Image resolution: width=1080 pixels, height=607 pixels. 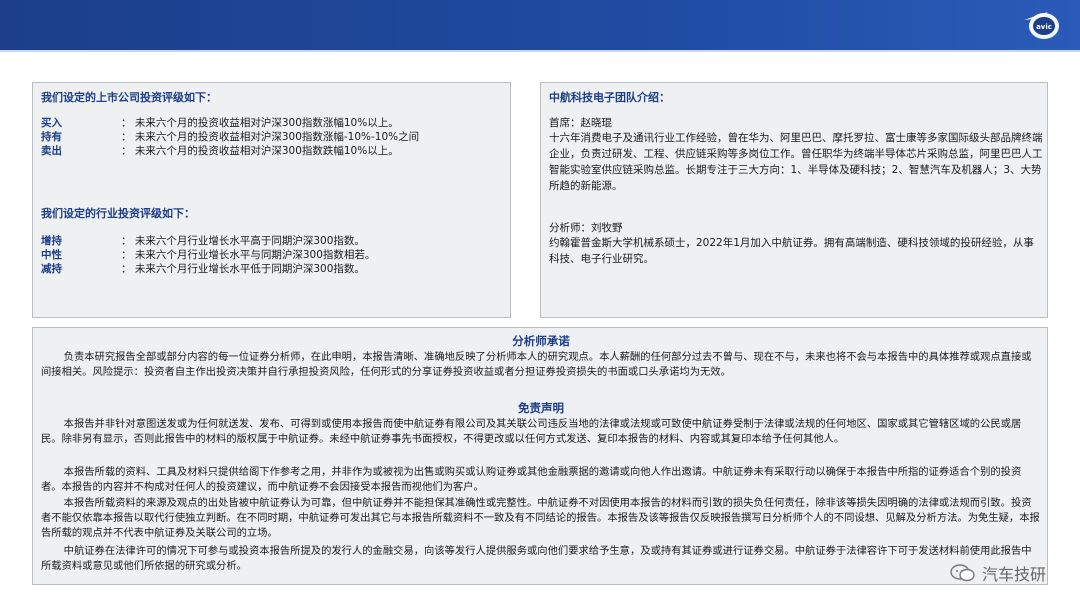 I want to click on rating-desc: ： 未来六个月的投资收益相对沪深300指数涨幅-10%-10%之间, so click(x=270, y=137).